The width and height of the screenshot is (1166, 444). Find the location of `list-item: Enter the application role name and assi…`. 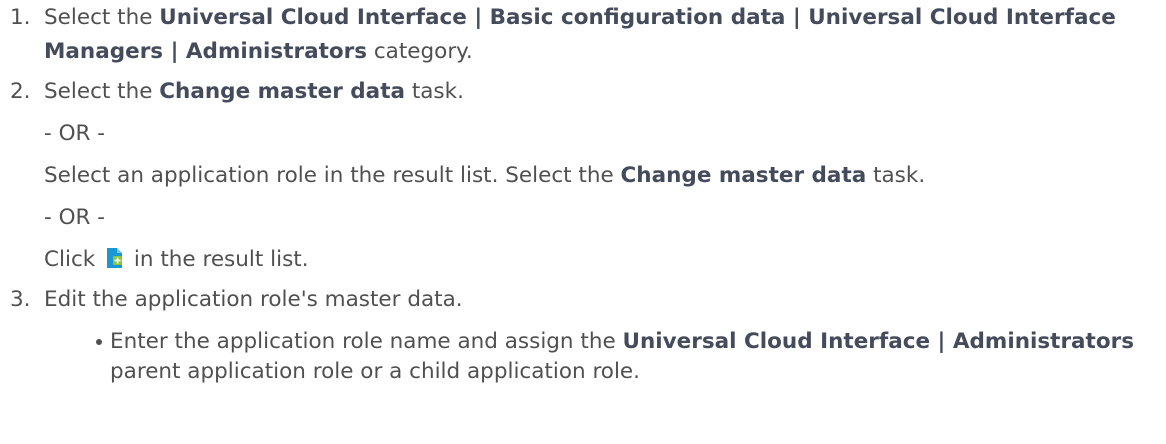

list-item: Enter the application role name and assi… is located at coordinates (600, 357).